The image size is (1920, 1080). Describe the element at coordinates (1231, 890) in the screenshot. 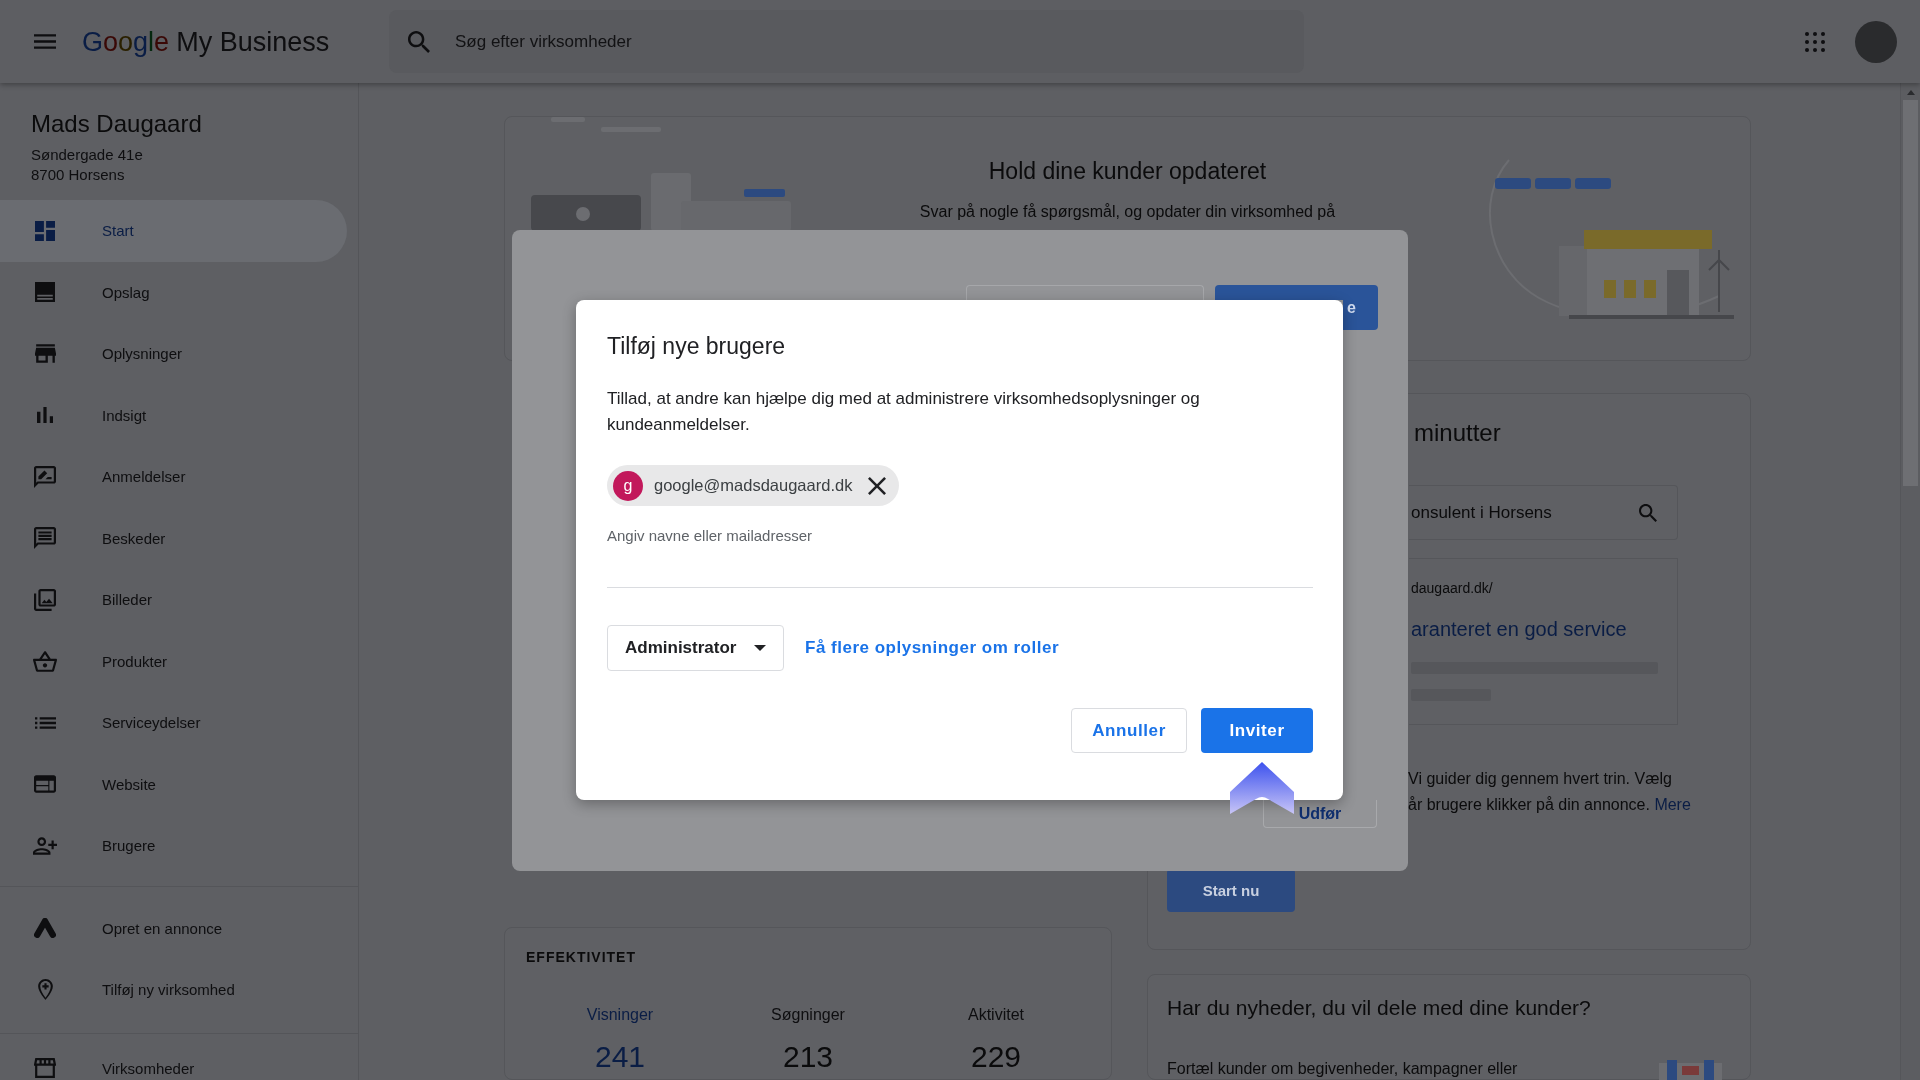

I see `start-button: Start nu` at that location.